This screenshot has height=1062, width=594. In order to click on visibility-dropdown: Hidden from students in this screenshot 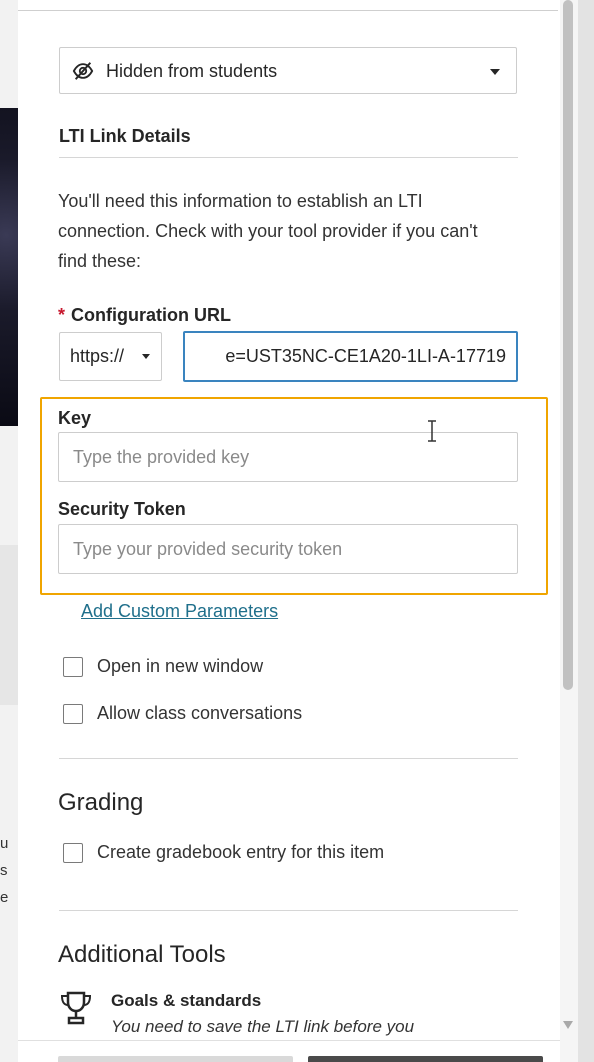, I will do `click(288, 70)`.